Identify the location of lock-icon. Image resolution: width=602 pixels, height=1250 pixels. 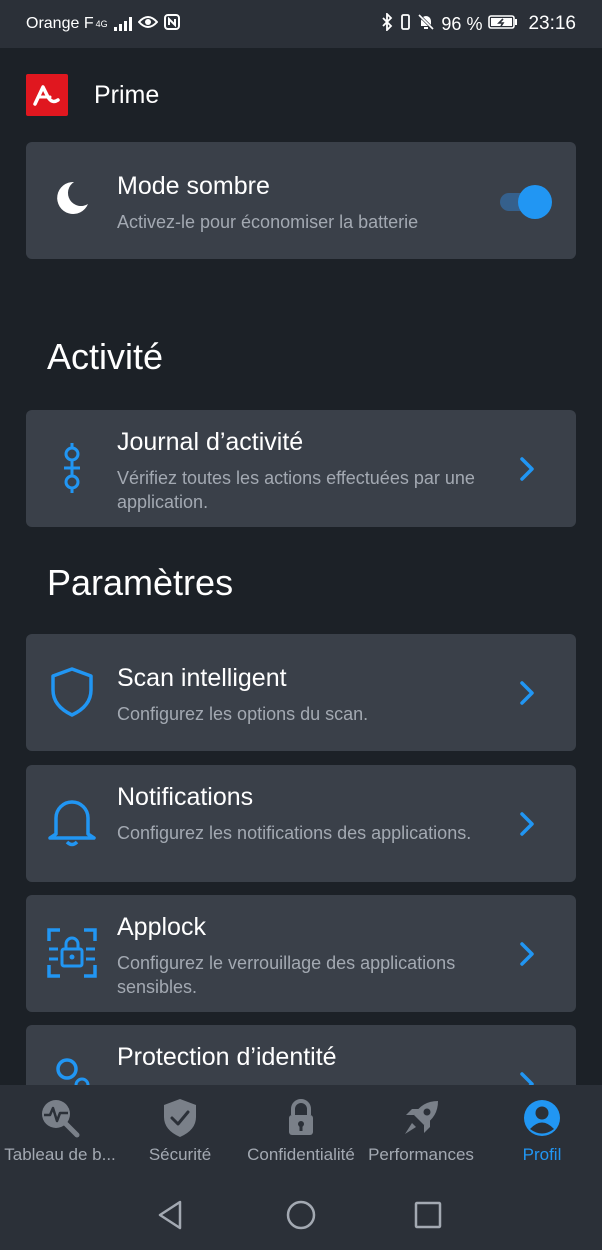
(301, 1118).